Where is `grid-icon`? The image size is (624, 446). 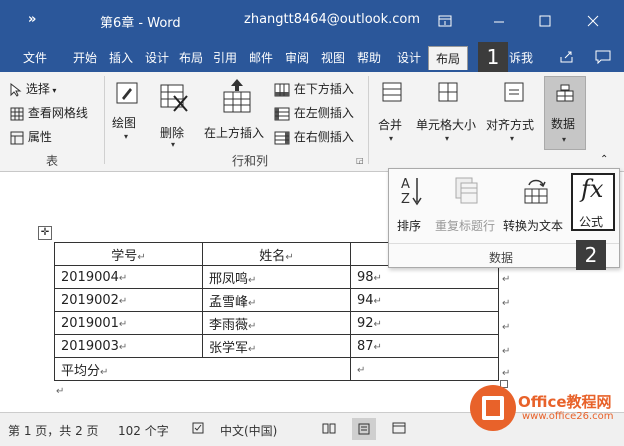
grid-icon is located at coordinates (17, 113).